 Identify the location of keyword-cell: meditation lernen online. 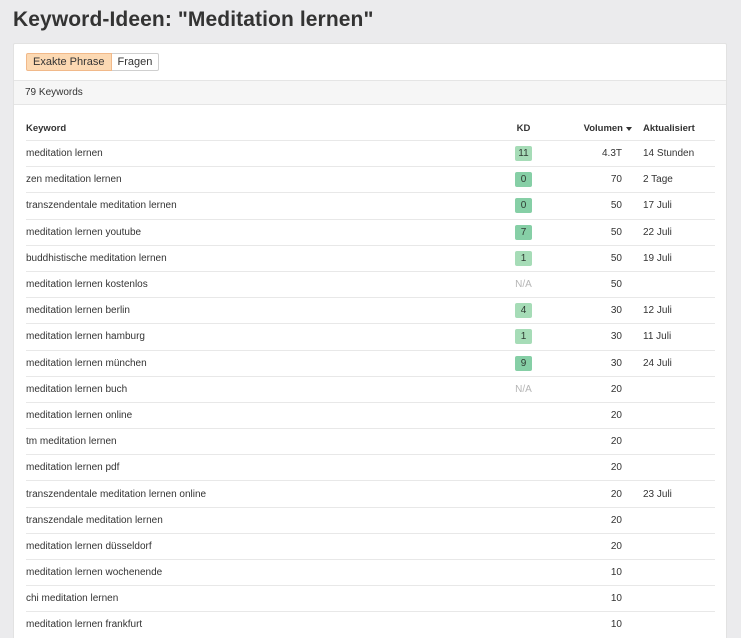
(256, 415).